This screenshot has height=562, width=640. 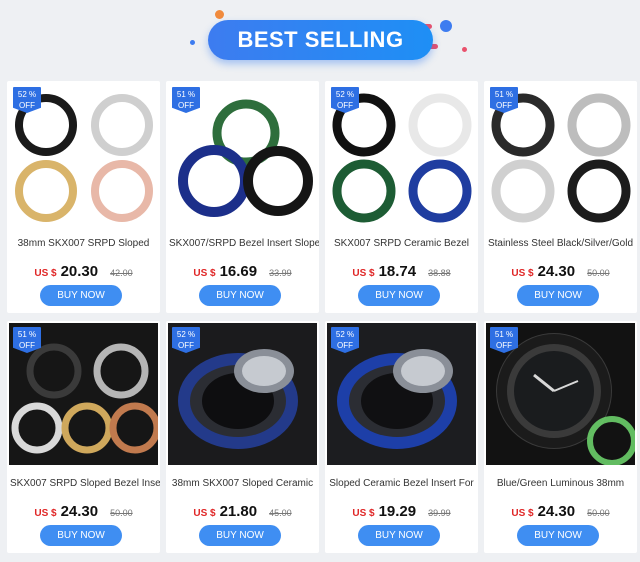 What do you see at coordinates (280, 273) in the screenshot?
I see `original-price: 33.99` at bounding box center [280, 273].